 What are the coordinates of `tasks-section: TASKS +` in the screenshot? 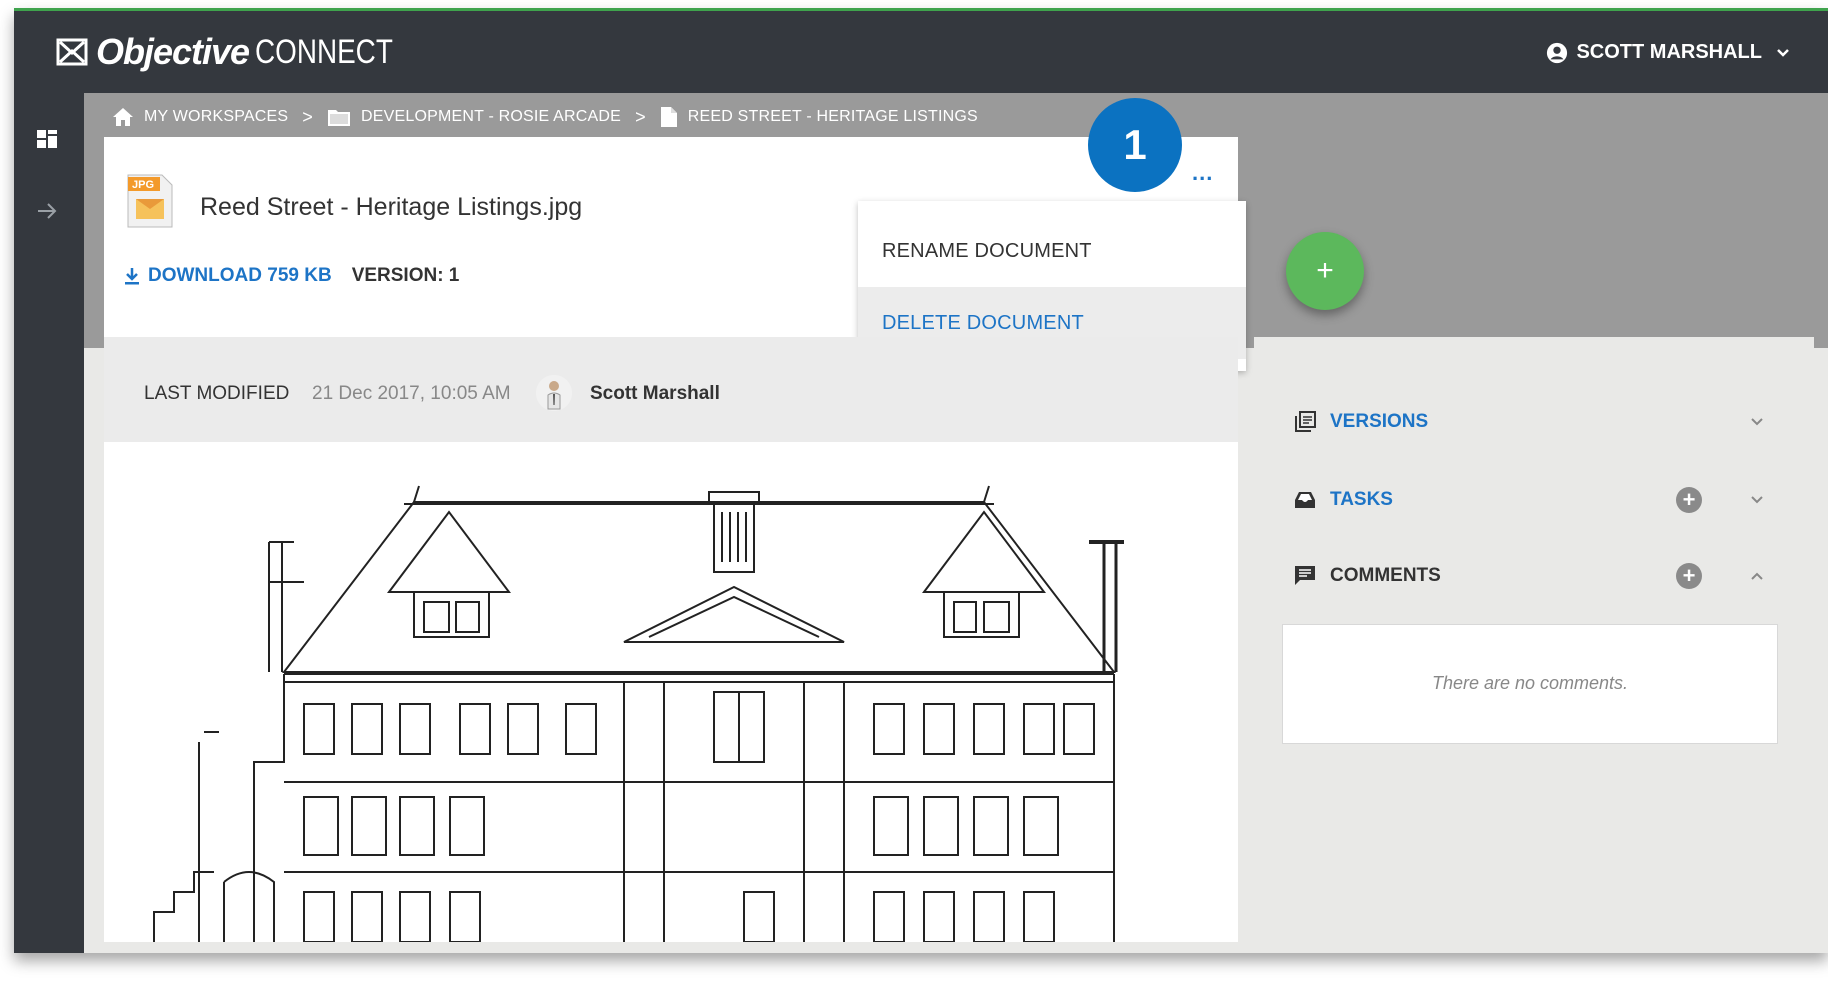 It's located at (1529, 500).